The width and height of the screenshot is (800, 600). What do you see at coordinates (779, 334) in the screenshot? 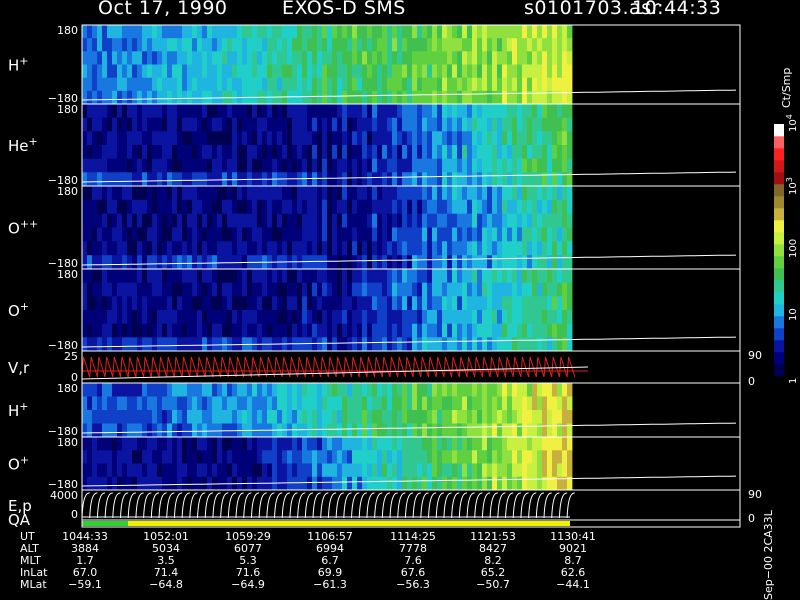
I see `colorbar-swatch` at bounding box center [779, 334].